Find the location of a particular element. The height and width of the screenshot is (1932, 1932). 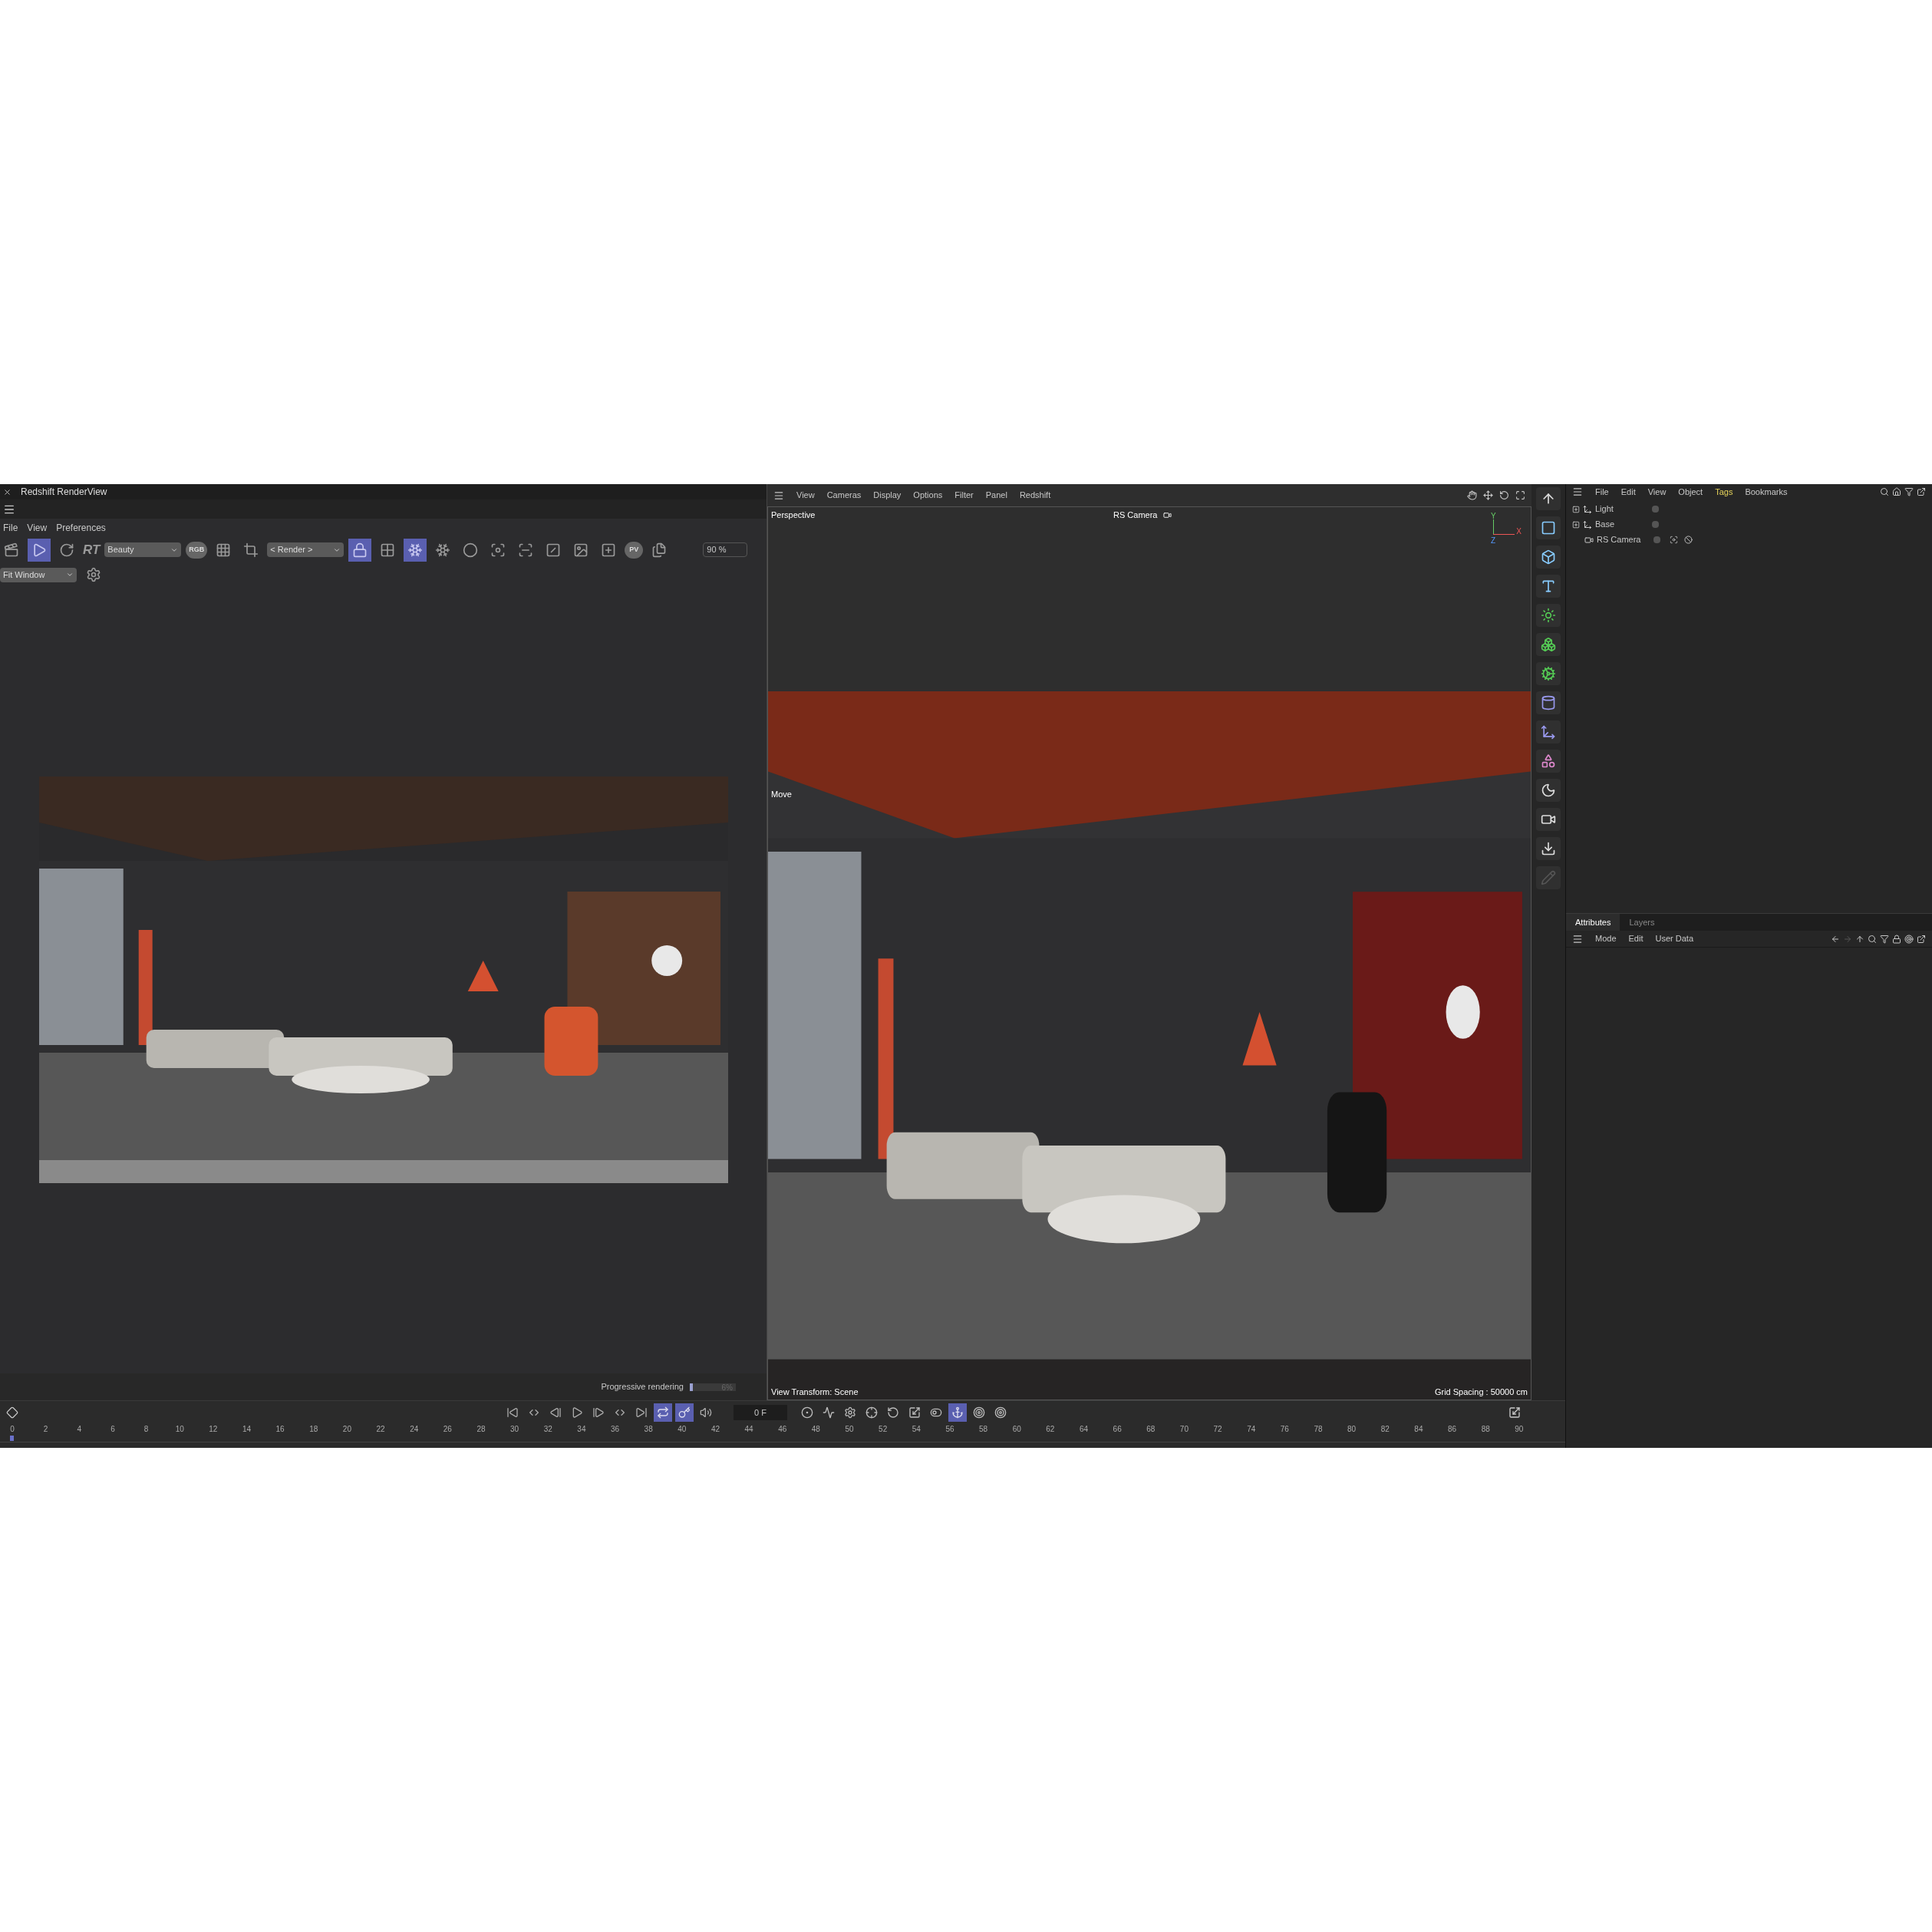

back-icon is located at coordinates (1835, 939).